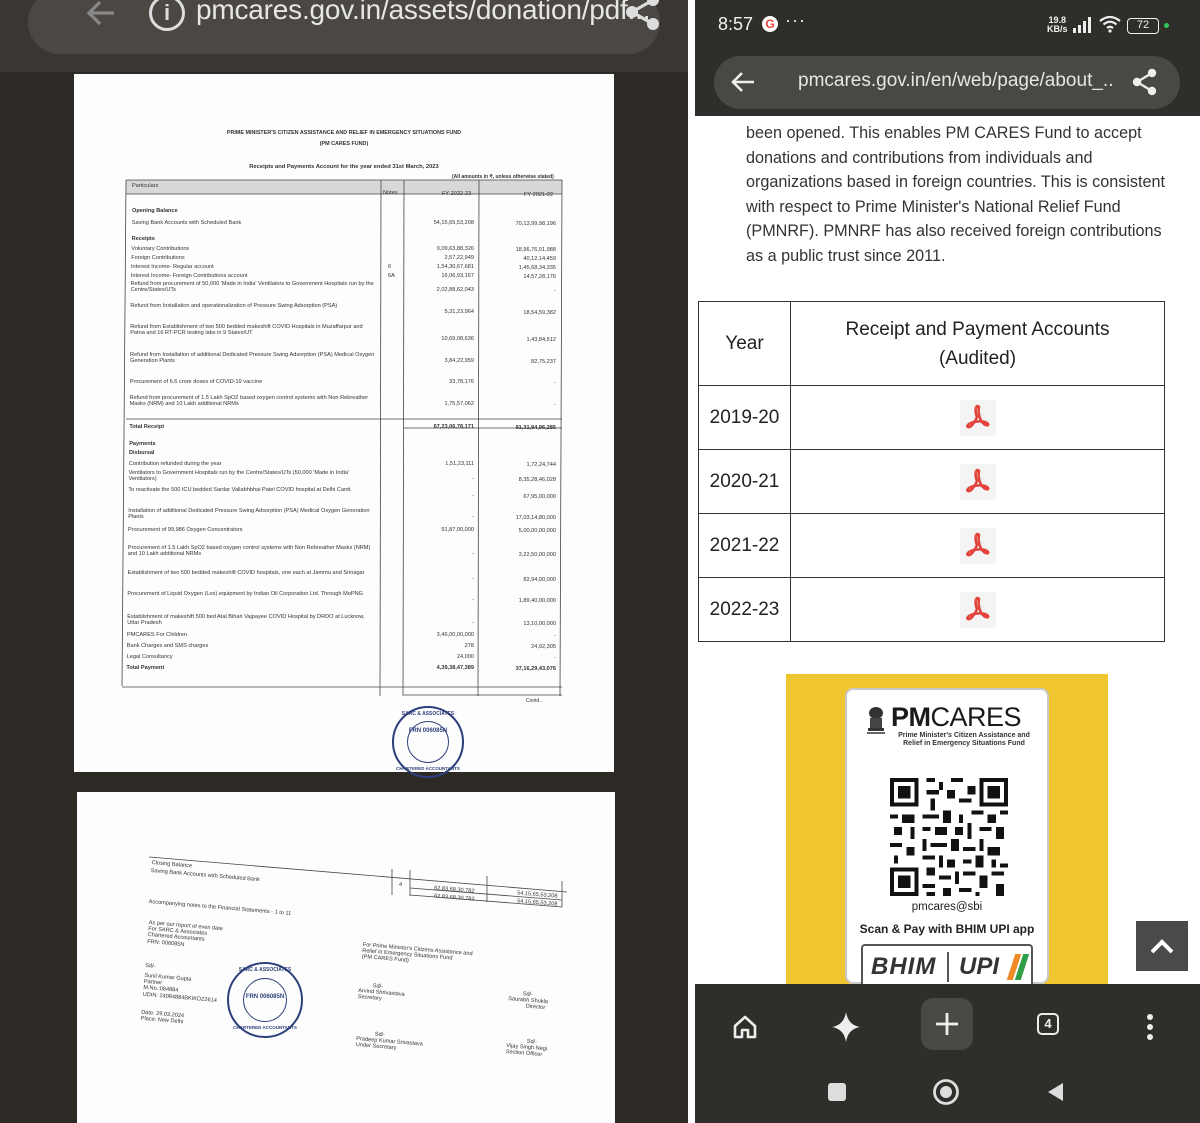 This screenshot has height=1123, width=1200. I want to click on scroll-to-top-button, so click(1162, 946).